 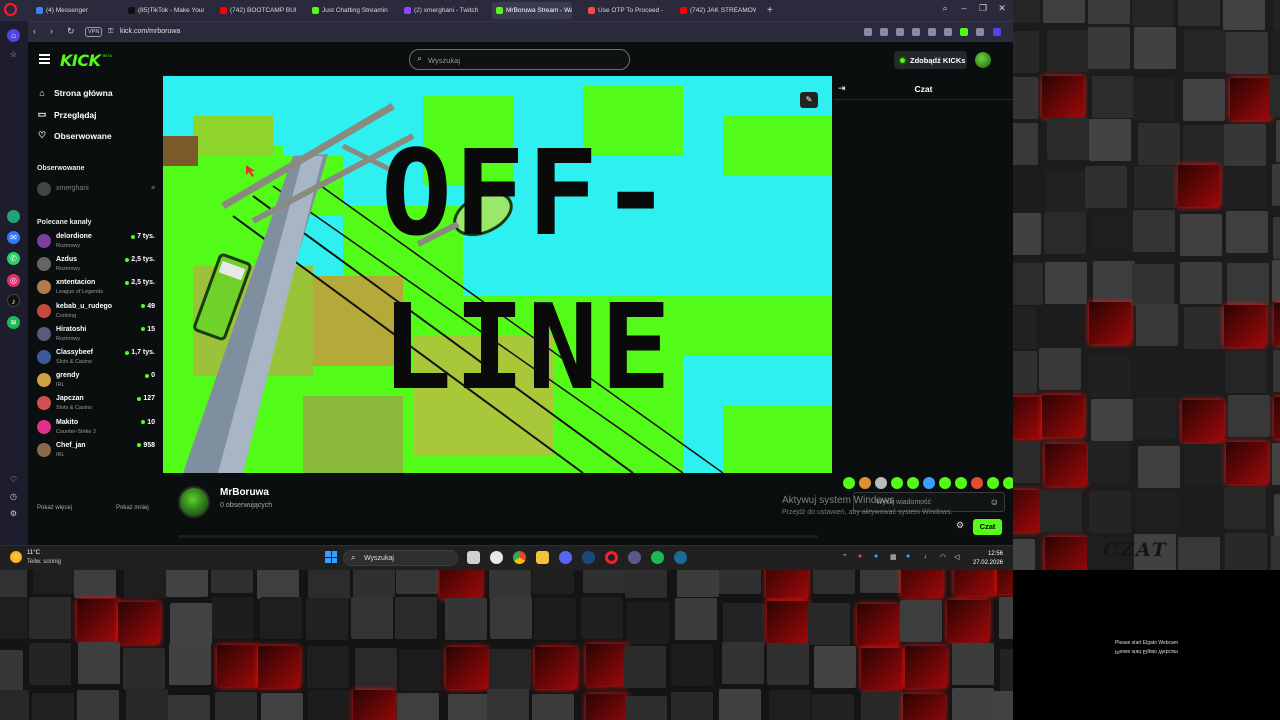 What do you see at coordinates (74, 93) in the screenshot?
I see `nav-home: ⌂ Strona główna` at bounding box center [74, 93].